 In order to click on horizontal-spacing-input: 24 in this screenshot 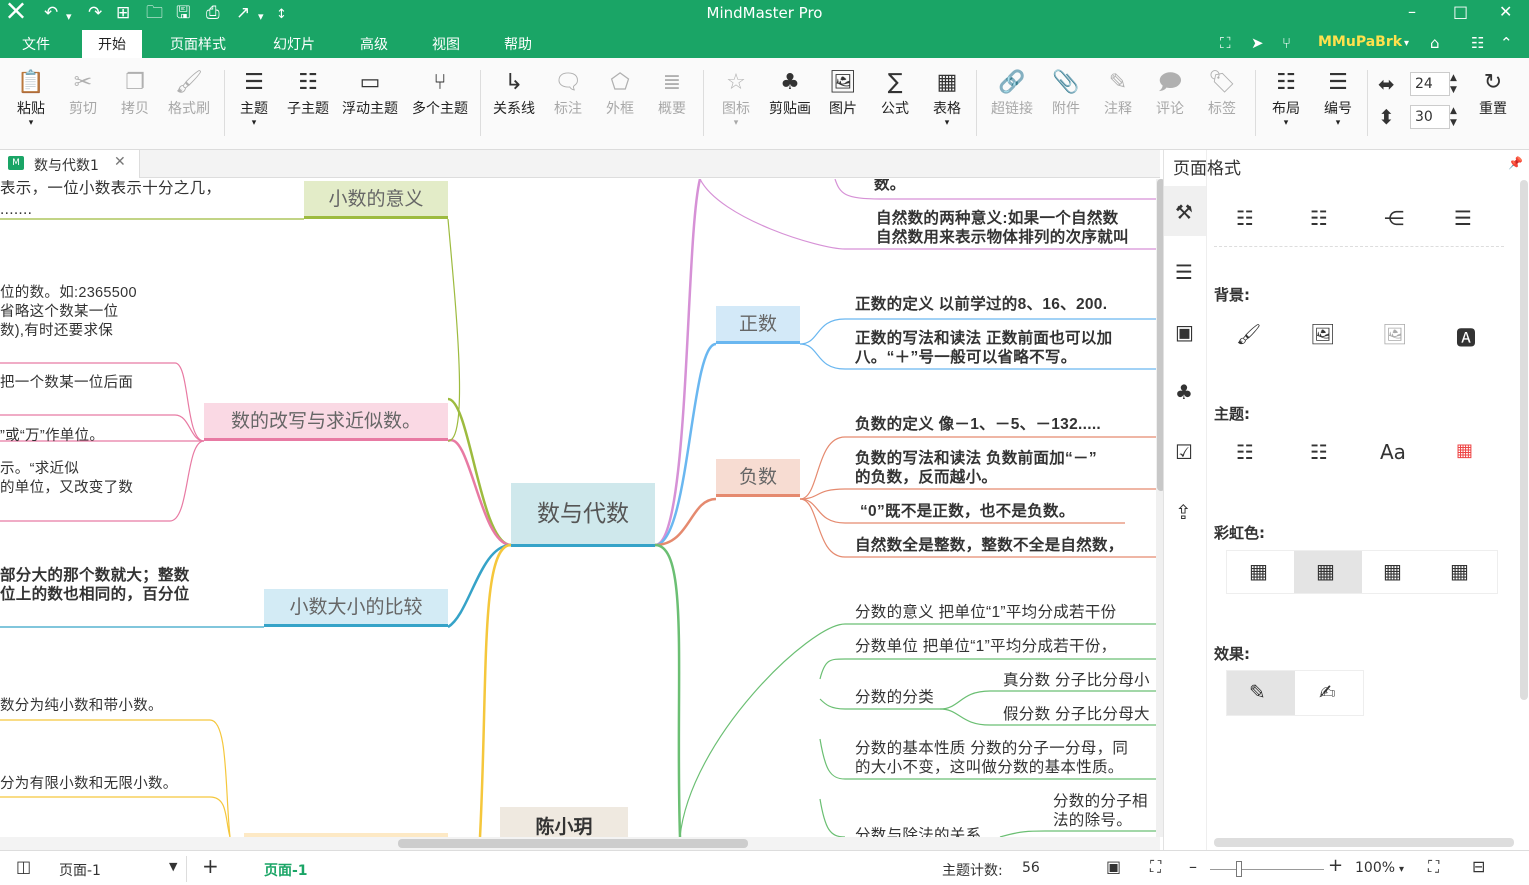, I will do `click(1430, 84)`.